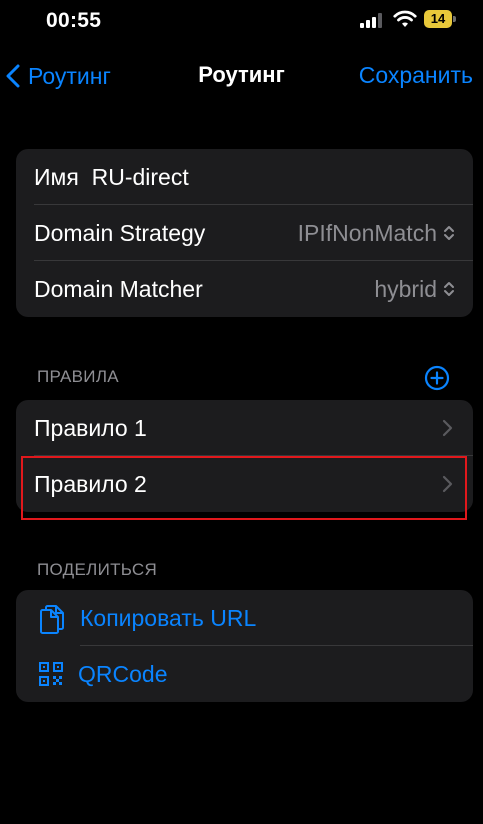 Image resolution: width=483 pixels, height=824 pixels. Describe the element at coordinates (241, 76) in the screenshot. I see `navigation-bar: Роутинг Роутинг Сохранить` at that location.